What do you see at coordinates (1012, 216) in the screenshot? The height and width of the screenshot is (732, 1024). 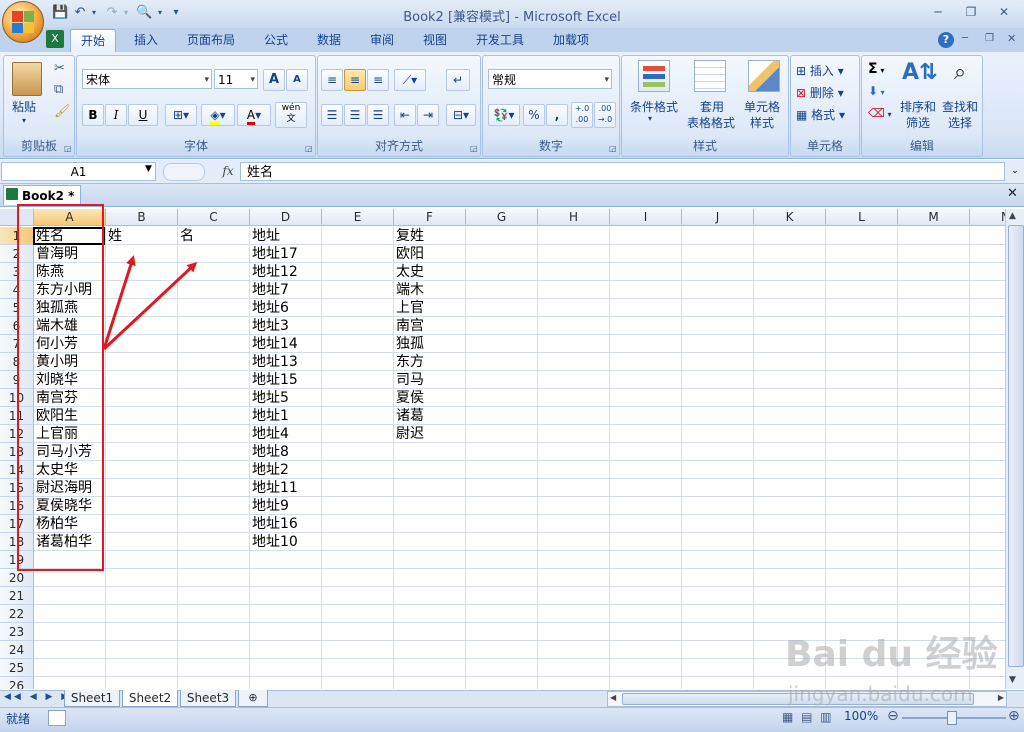 I see `scroll-up-icon: ▲` at bounding box center [1012, 216].